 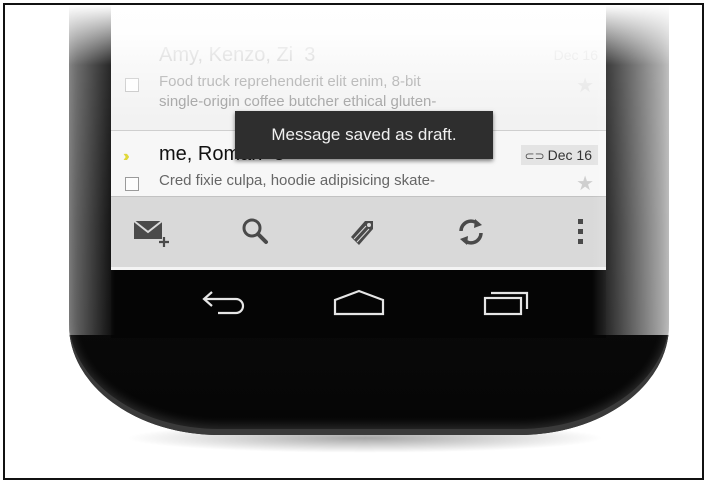 What do you see at coordinates (361, 232) in the screenshot?
I see `label-icon` at bounding box center [361, 232].